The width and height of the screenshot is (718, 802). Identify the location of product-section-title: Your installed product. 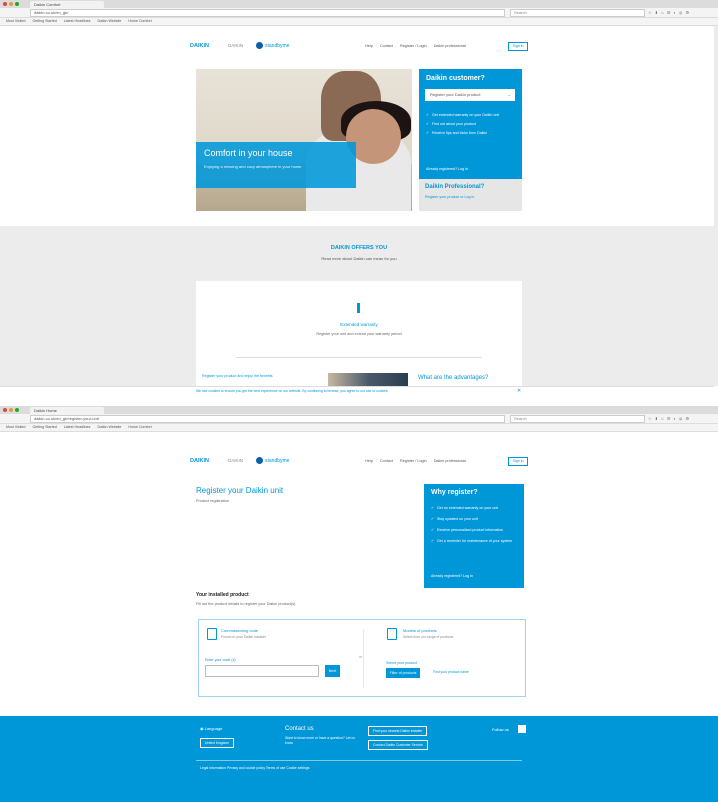
(222, 595).